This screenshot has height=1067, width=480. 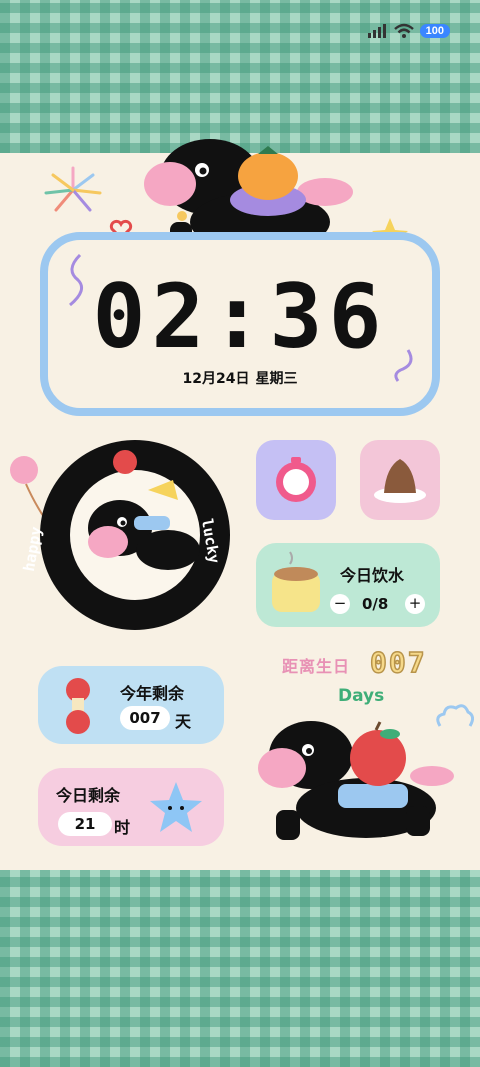 I want to click on year-remaining-value: 007, so click(x=145, y=718).